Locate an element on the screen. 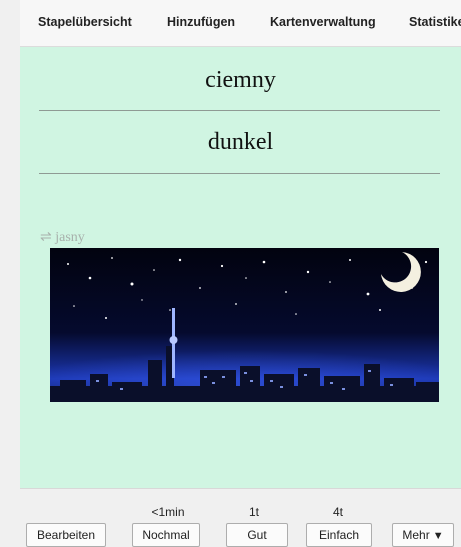  more-button: Mehr ▼ is located at coordinates (423, 535).